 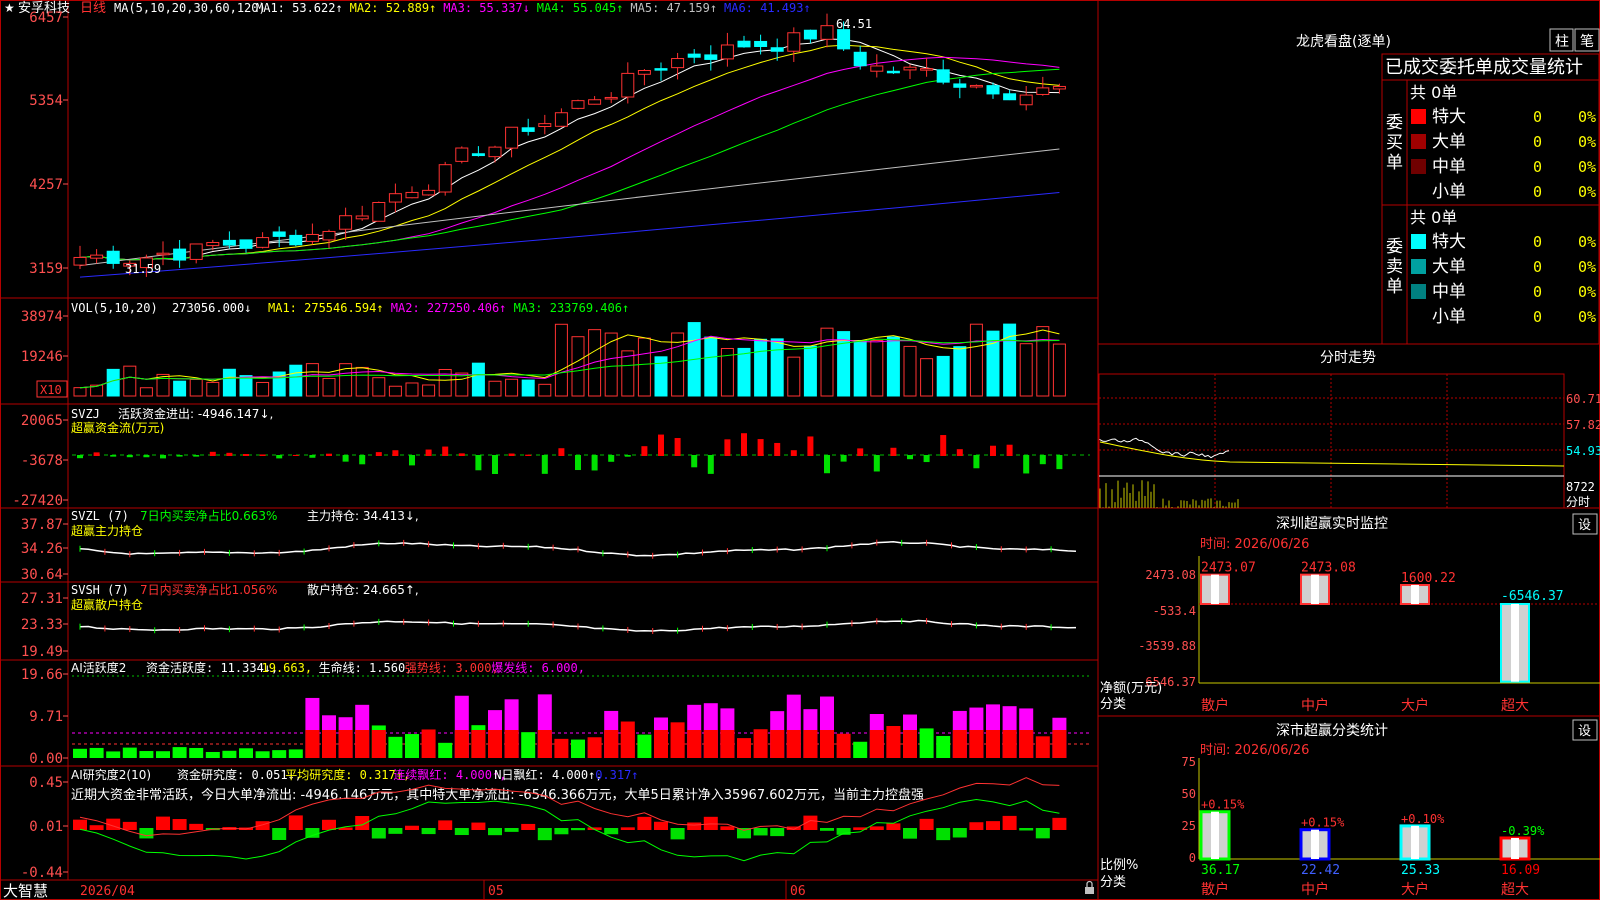 I want to click on sz-class-value: 22.42, so click(x=1320, y=870).